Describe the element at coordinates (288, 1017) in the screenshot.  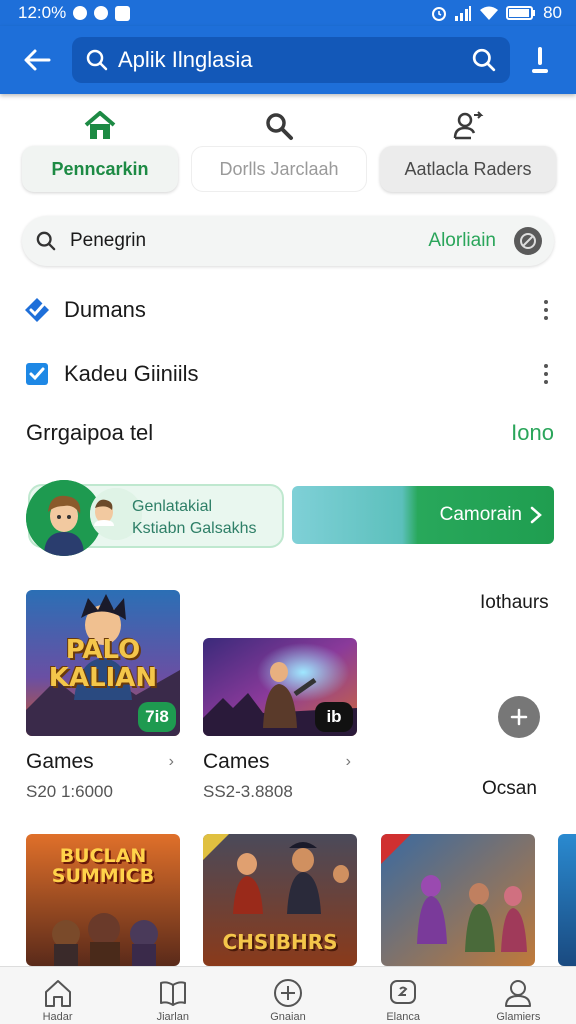
I see `nav-label: Gnaian` at that location.